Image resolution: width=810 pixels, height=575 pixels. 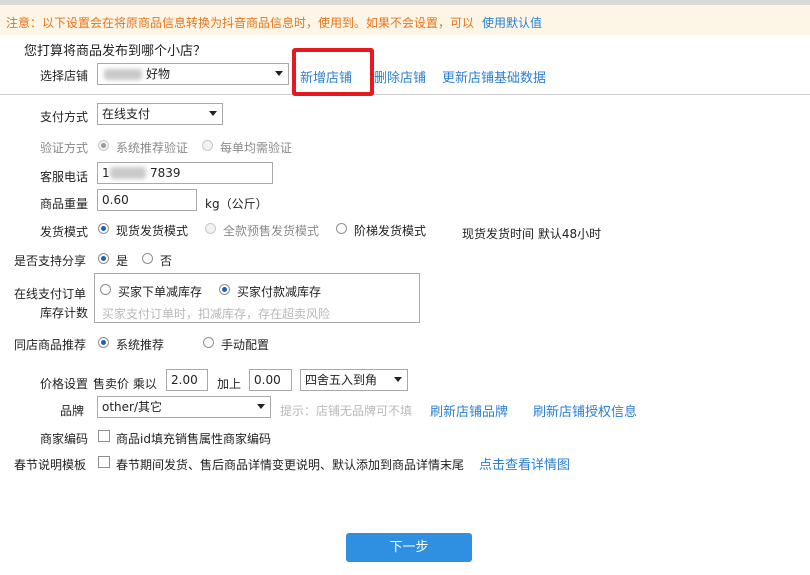 I want to click on festival-label: 春节说明模板, so click(x=50, y=465).